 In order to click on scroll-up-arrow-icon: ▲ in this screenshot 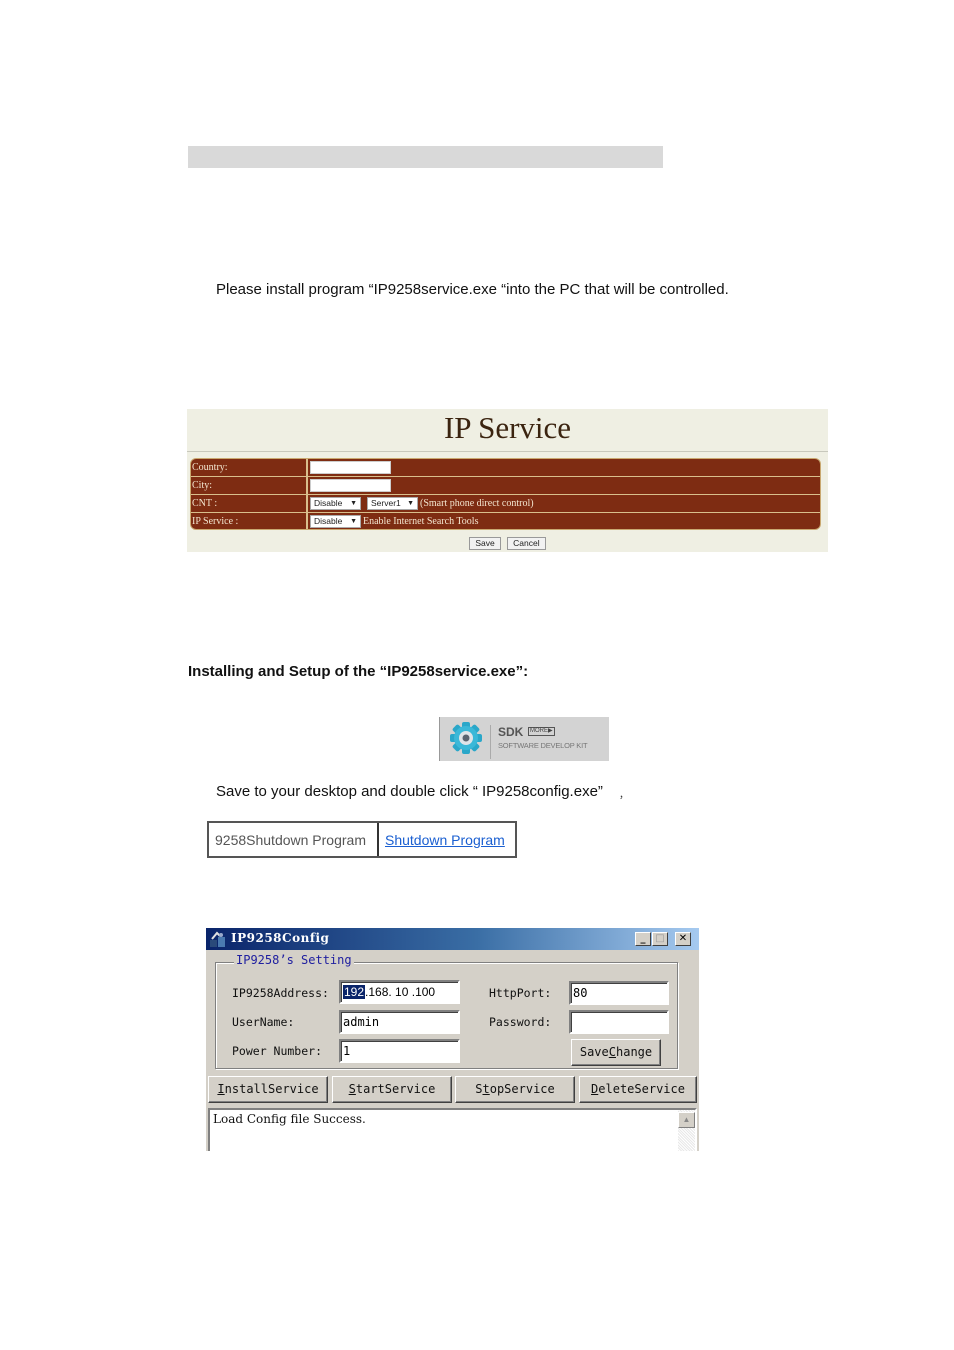, I will do `click(686, 1120)`.